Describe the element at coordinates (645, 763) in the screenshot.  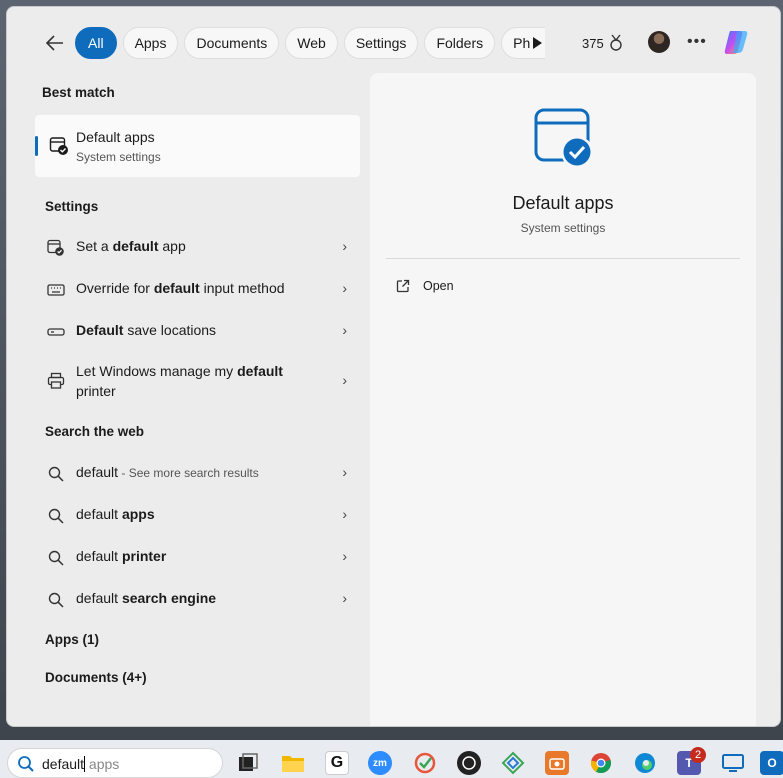
I see `edge-icon` at that location.